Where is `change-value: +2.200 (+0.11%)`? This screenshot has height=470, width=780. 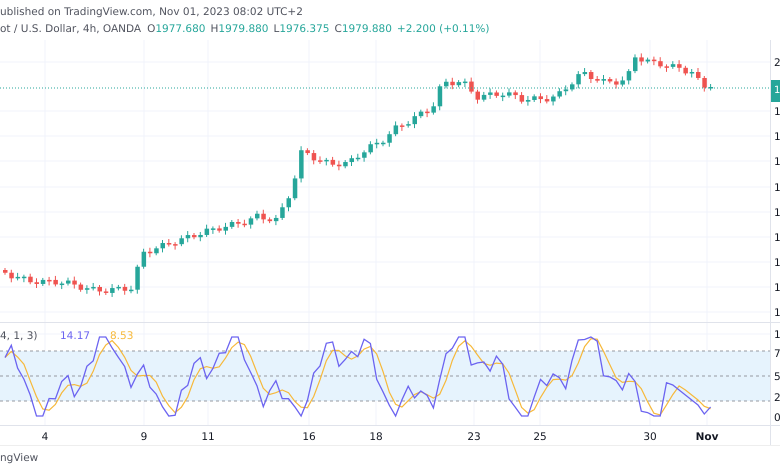 change-value: +2.200 (+0.11%) is located at coordinates (443, 28).